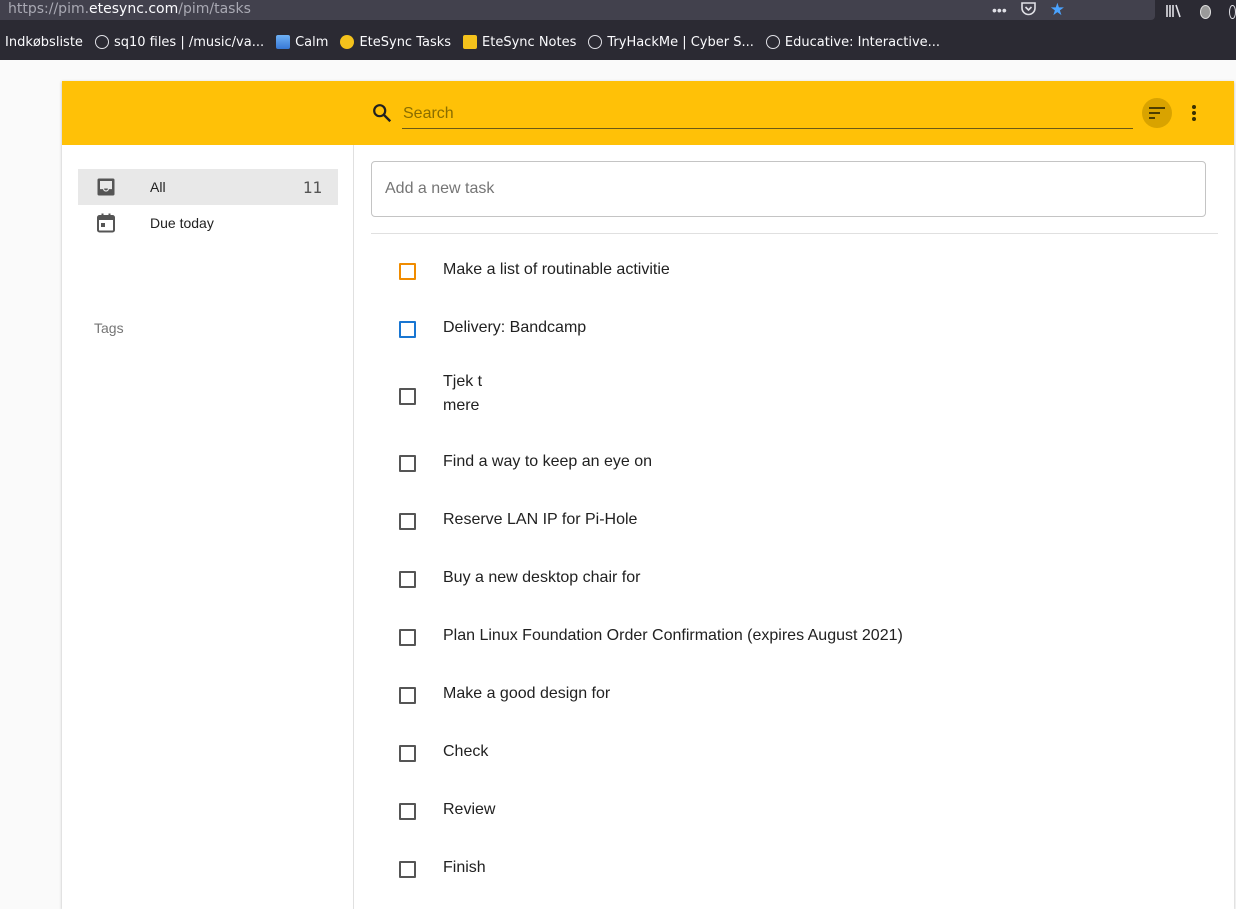  Describe the element at coordinates (767, 114) in the screenshot. I see `search-input` at that location.